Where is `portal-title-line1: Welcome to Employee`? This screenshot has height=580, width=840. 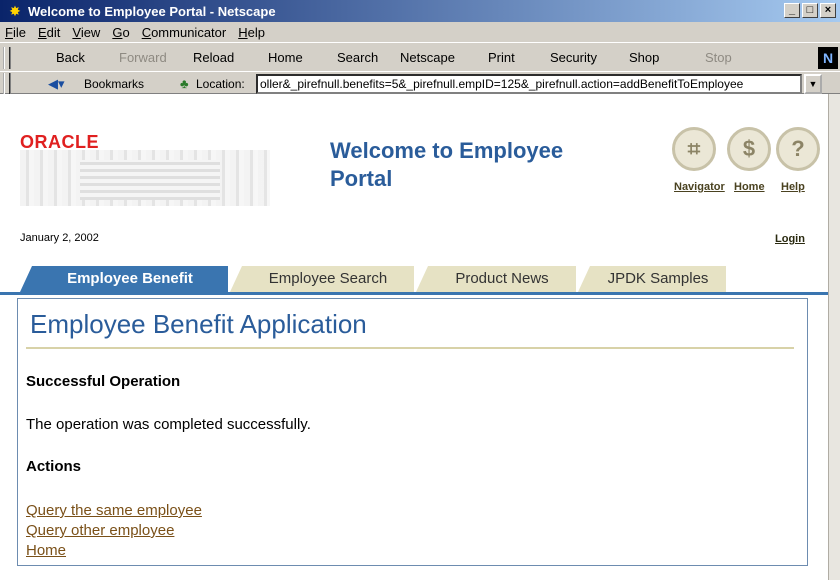
portal-title-line1: Welcome to Employee is located at coordinates (447, 150).